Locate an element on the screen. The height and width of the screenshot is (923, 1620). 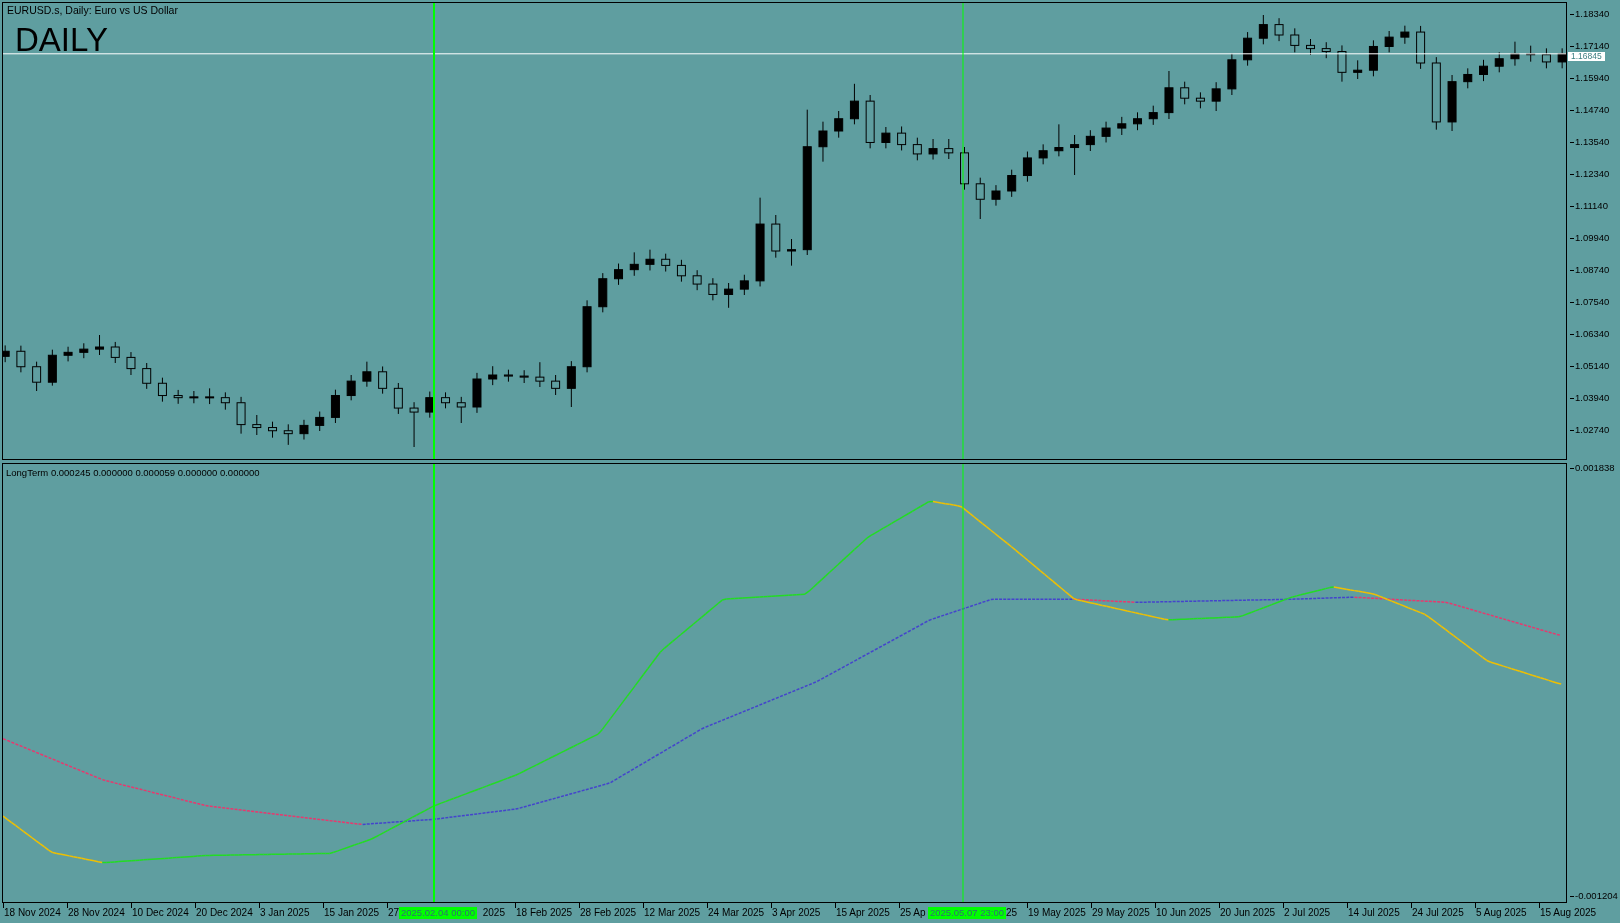
time-axis-label: 5 Aug 2025 is located at coordinates (1507, 913).